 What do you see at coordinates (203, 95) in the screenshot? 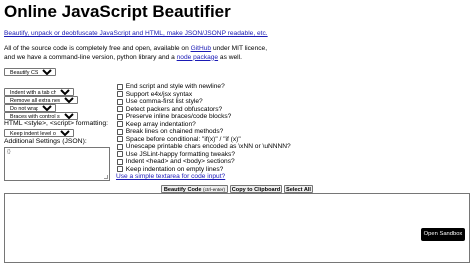
I see `option-item: Support e4x/jsx syntax` at bounding box center [203, 95].